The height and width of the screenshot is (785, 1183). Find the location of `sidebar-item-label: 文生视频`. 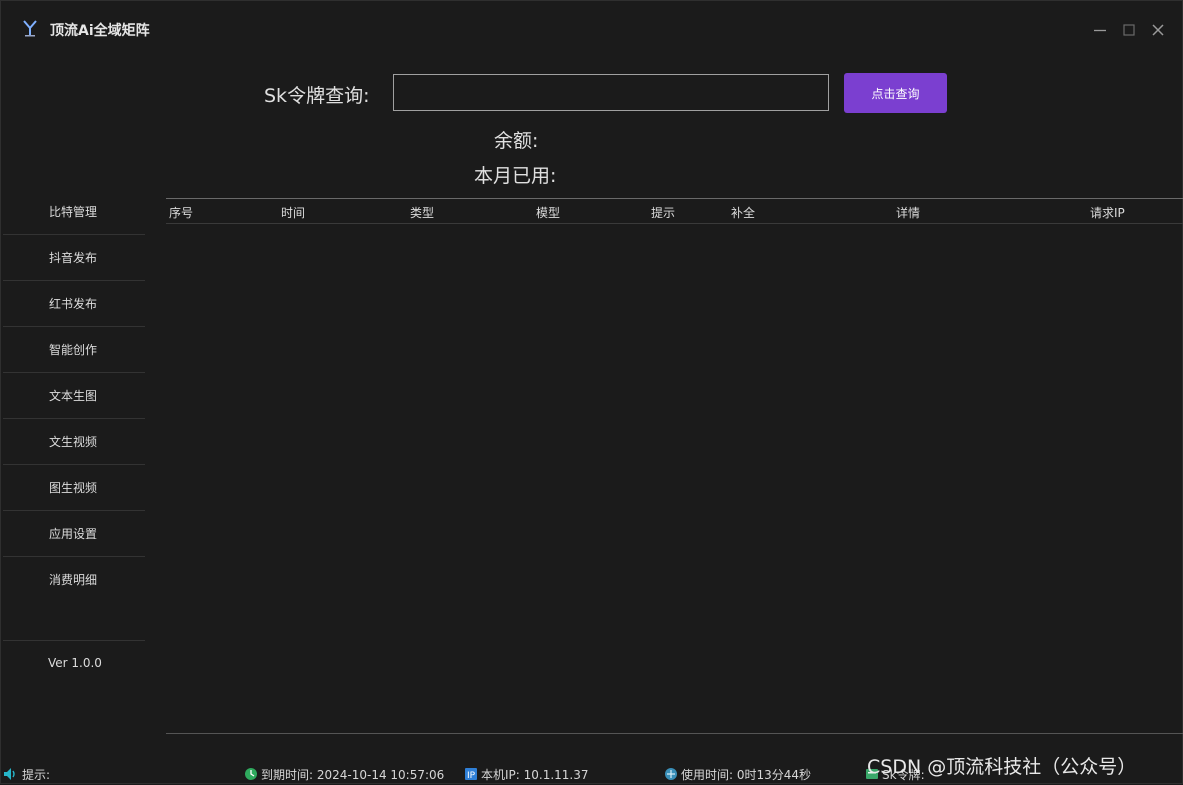

sidebar-item-label: 文生视频 is located at coordinates (73, 442).